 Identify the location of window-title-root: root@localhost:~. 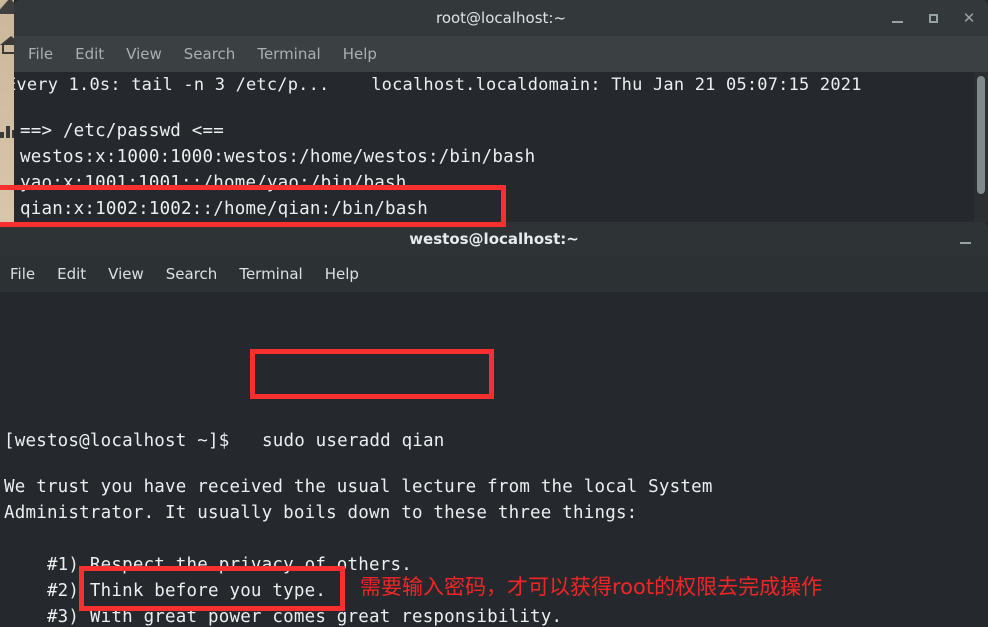
(501, 18).